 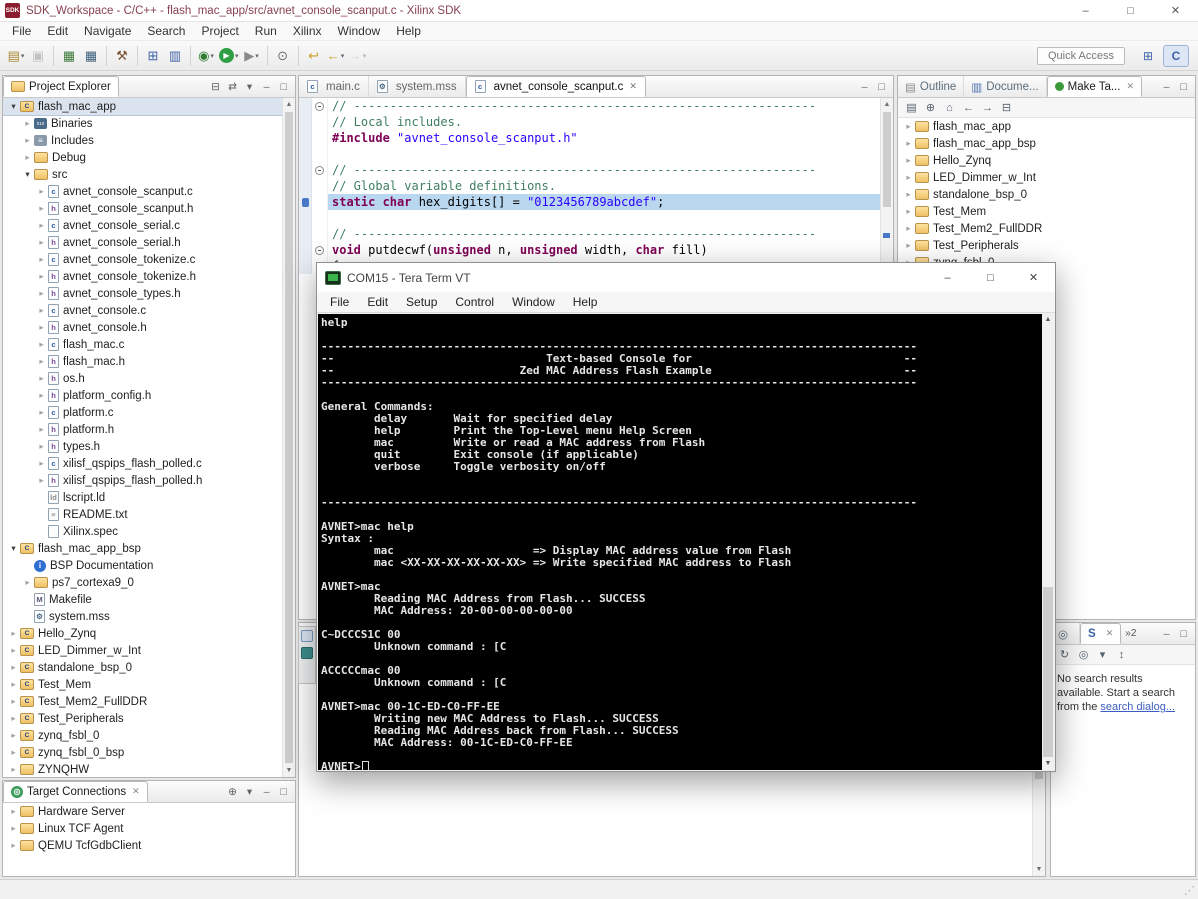 What do you see at coordinates (1101, 633) in the screenshot?
I see `tab-search: S ✕` at bounding box center [1101, 633].